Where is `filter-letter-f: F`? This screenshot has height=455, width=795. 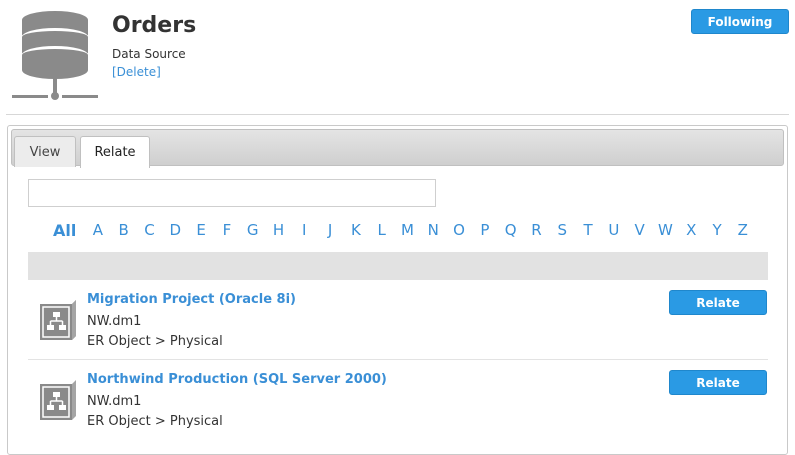 filter-letter-f: F is located at coordinates (227, 230).